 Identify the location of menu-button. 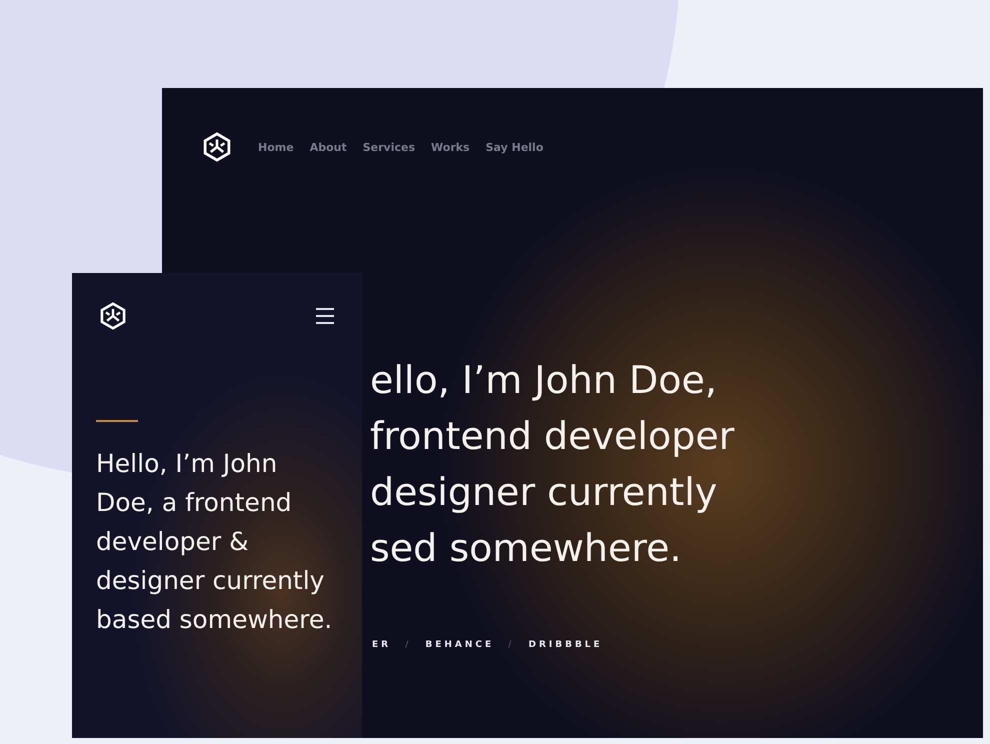
(325, 316).